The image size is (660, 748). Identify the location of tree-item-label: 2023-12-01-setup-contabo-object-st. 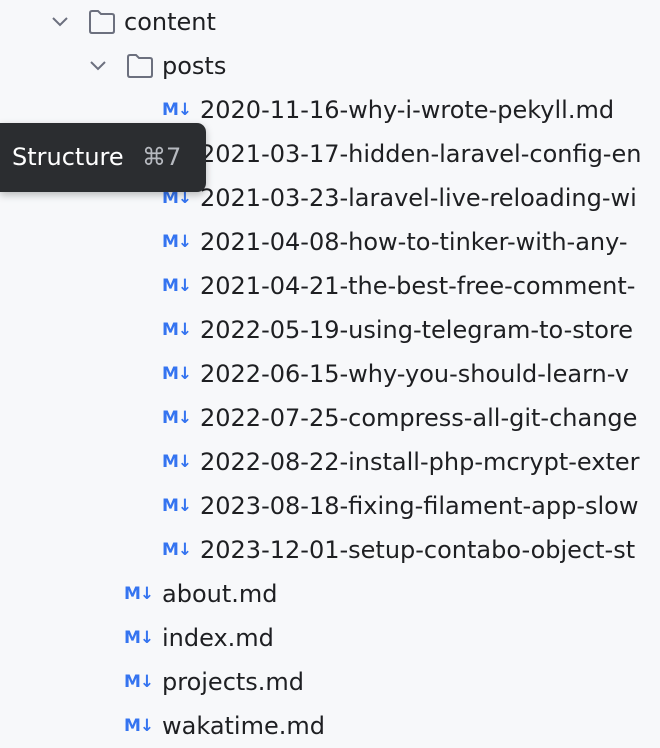
(418, 550).